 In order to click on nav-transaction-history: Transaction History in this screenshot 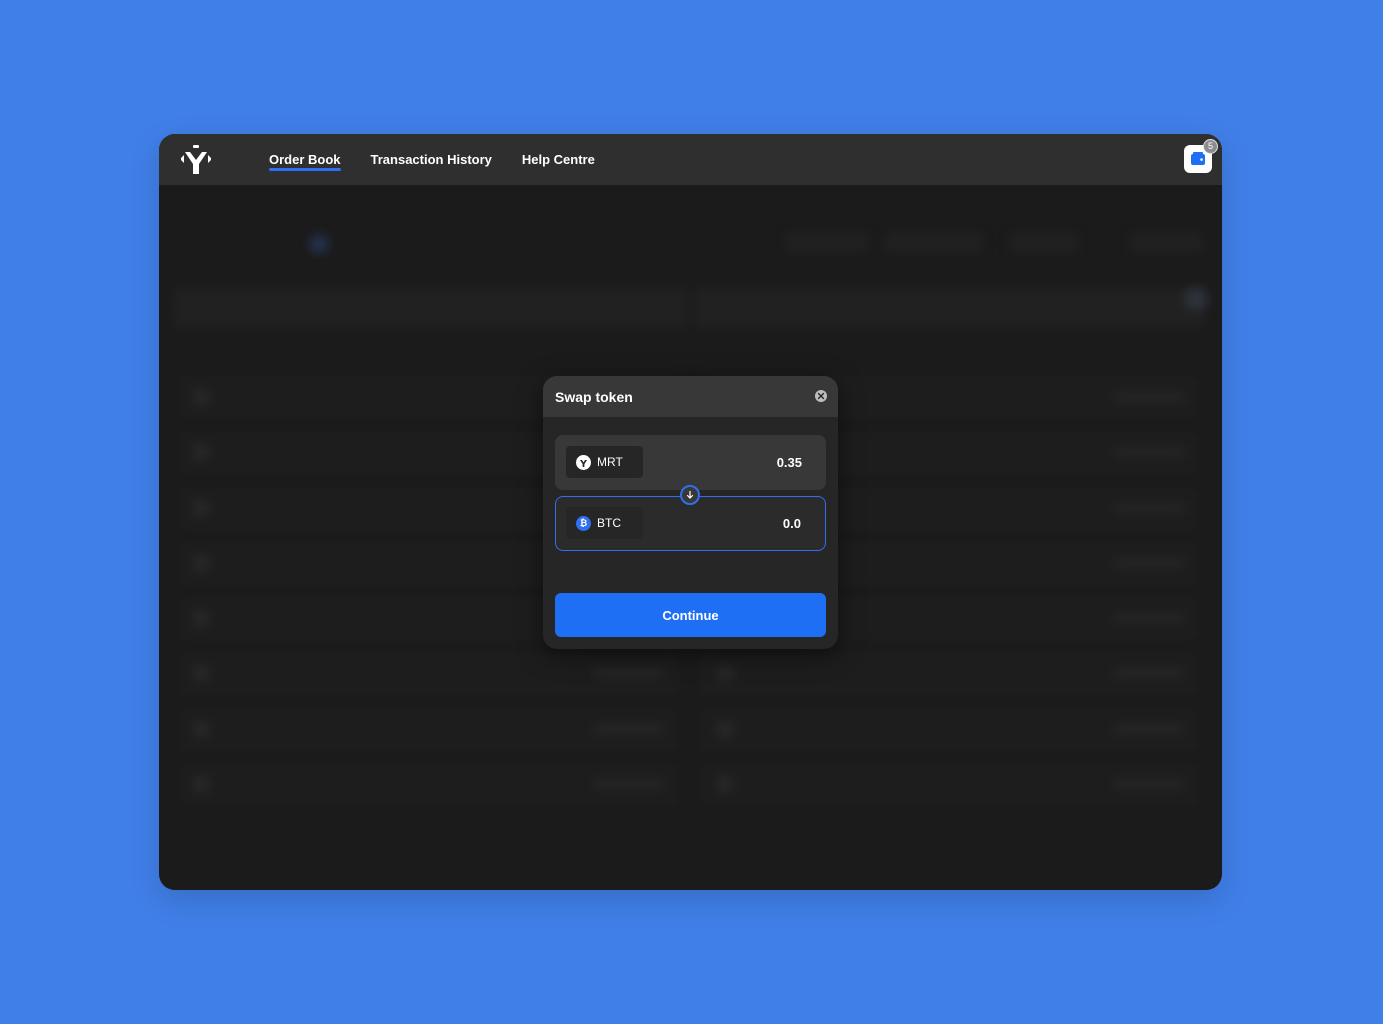, I will do `click(431, 159)`.